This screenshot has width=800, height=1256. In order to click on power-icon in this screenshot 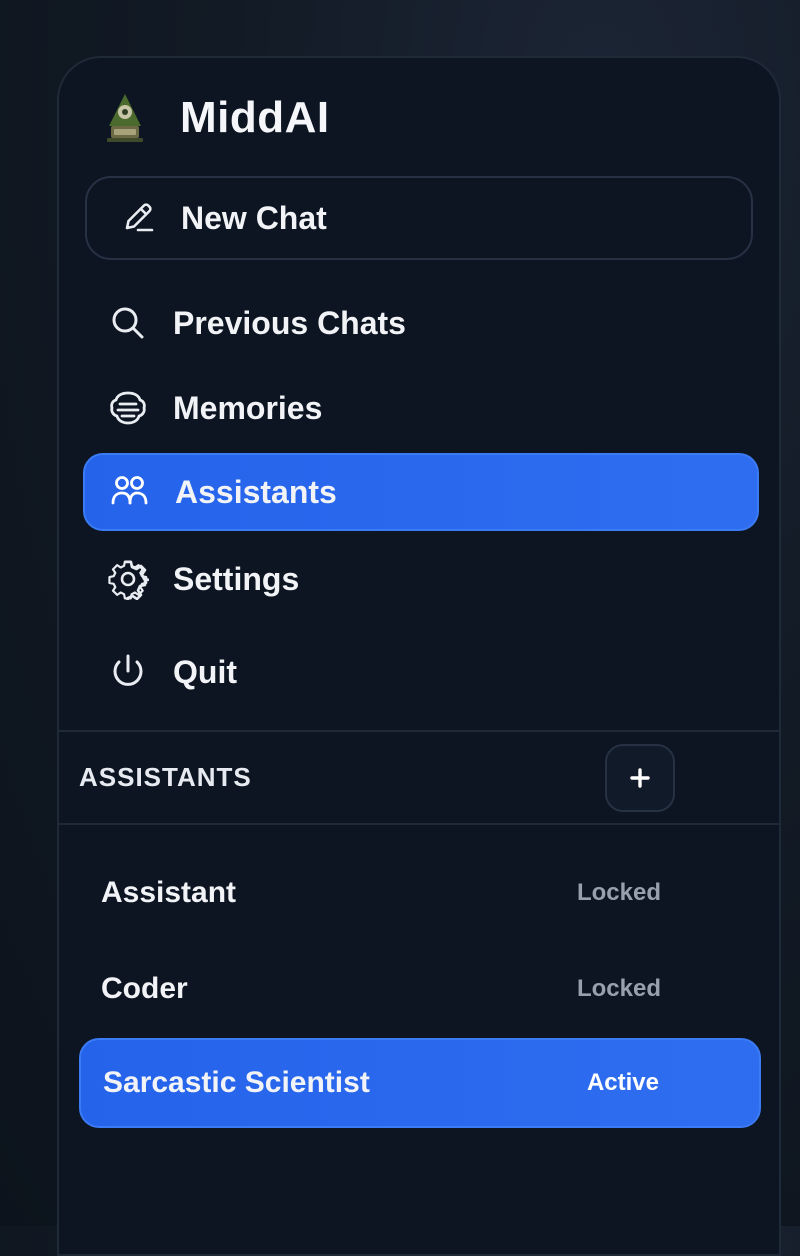, I will do `click(128, 670)`.